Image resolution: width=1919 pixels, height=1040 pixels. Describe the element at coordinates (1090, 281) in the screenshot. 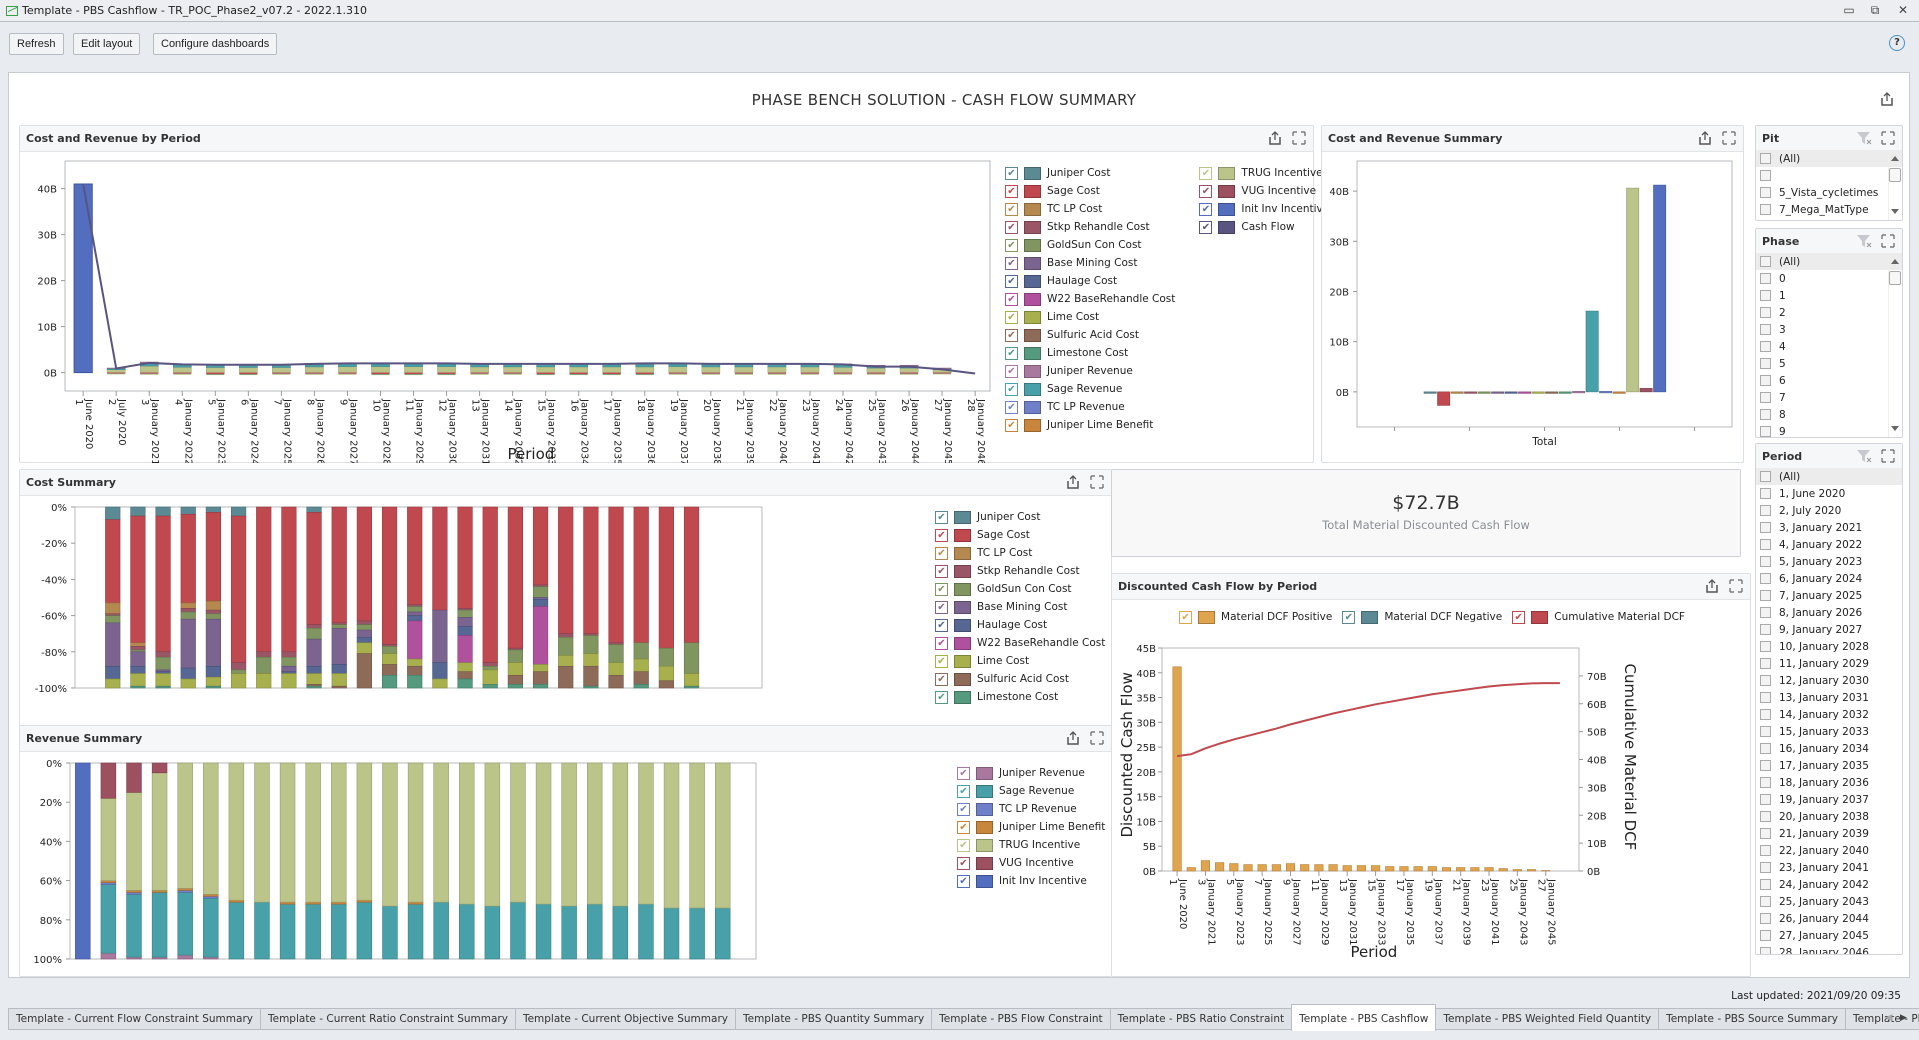

I see `legend-item: ✔ Haulage Cost` at that location.